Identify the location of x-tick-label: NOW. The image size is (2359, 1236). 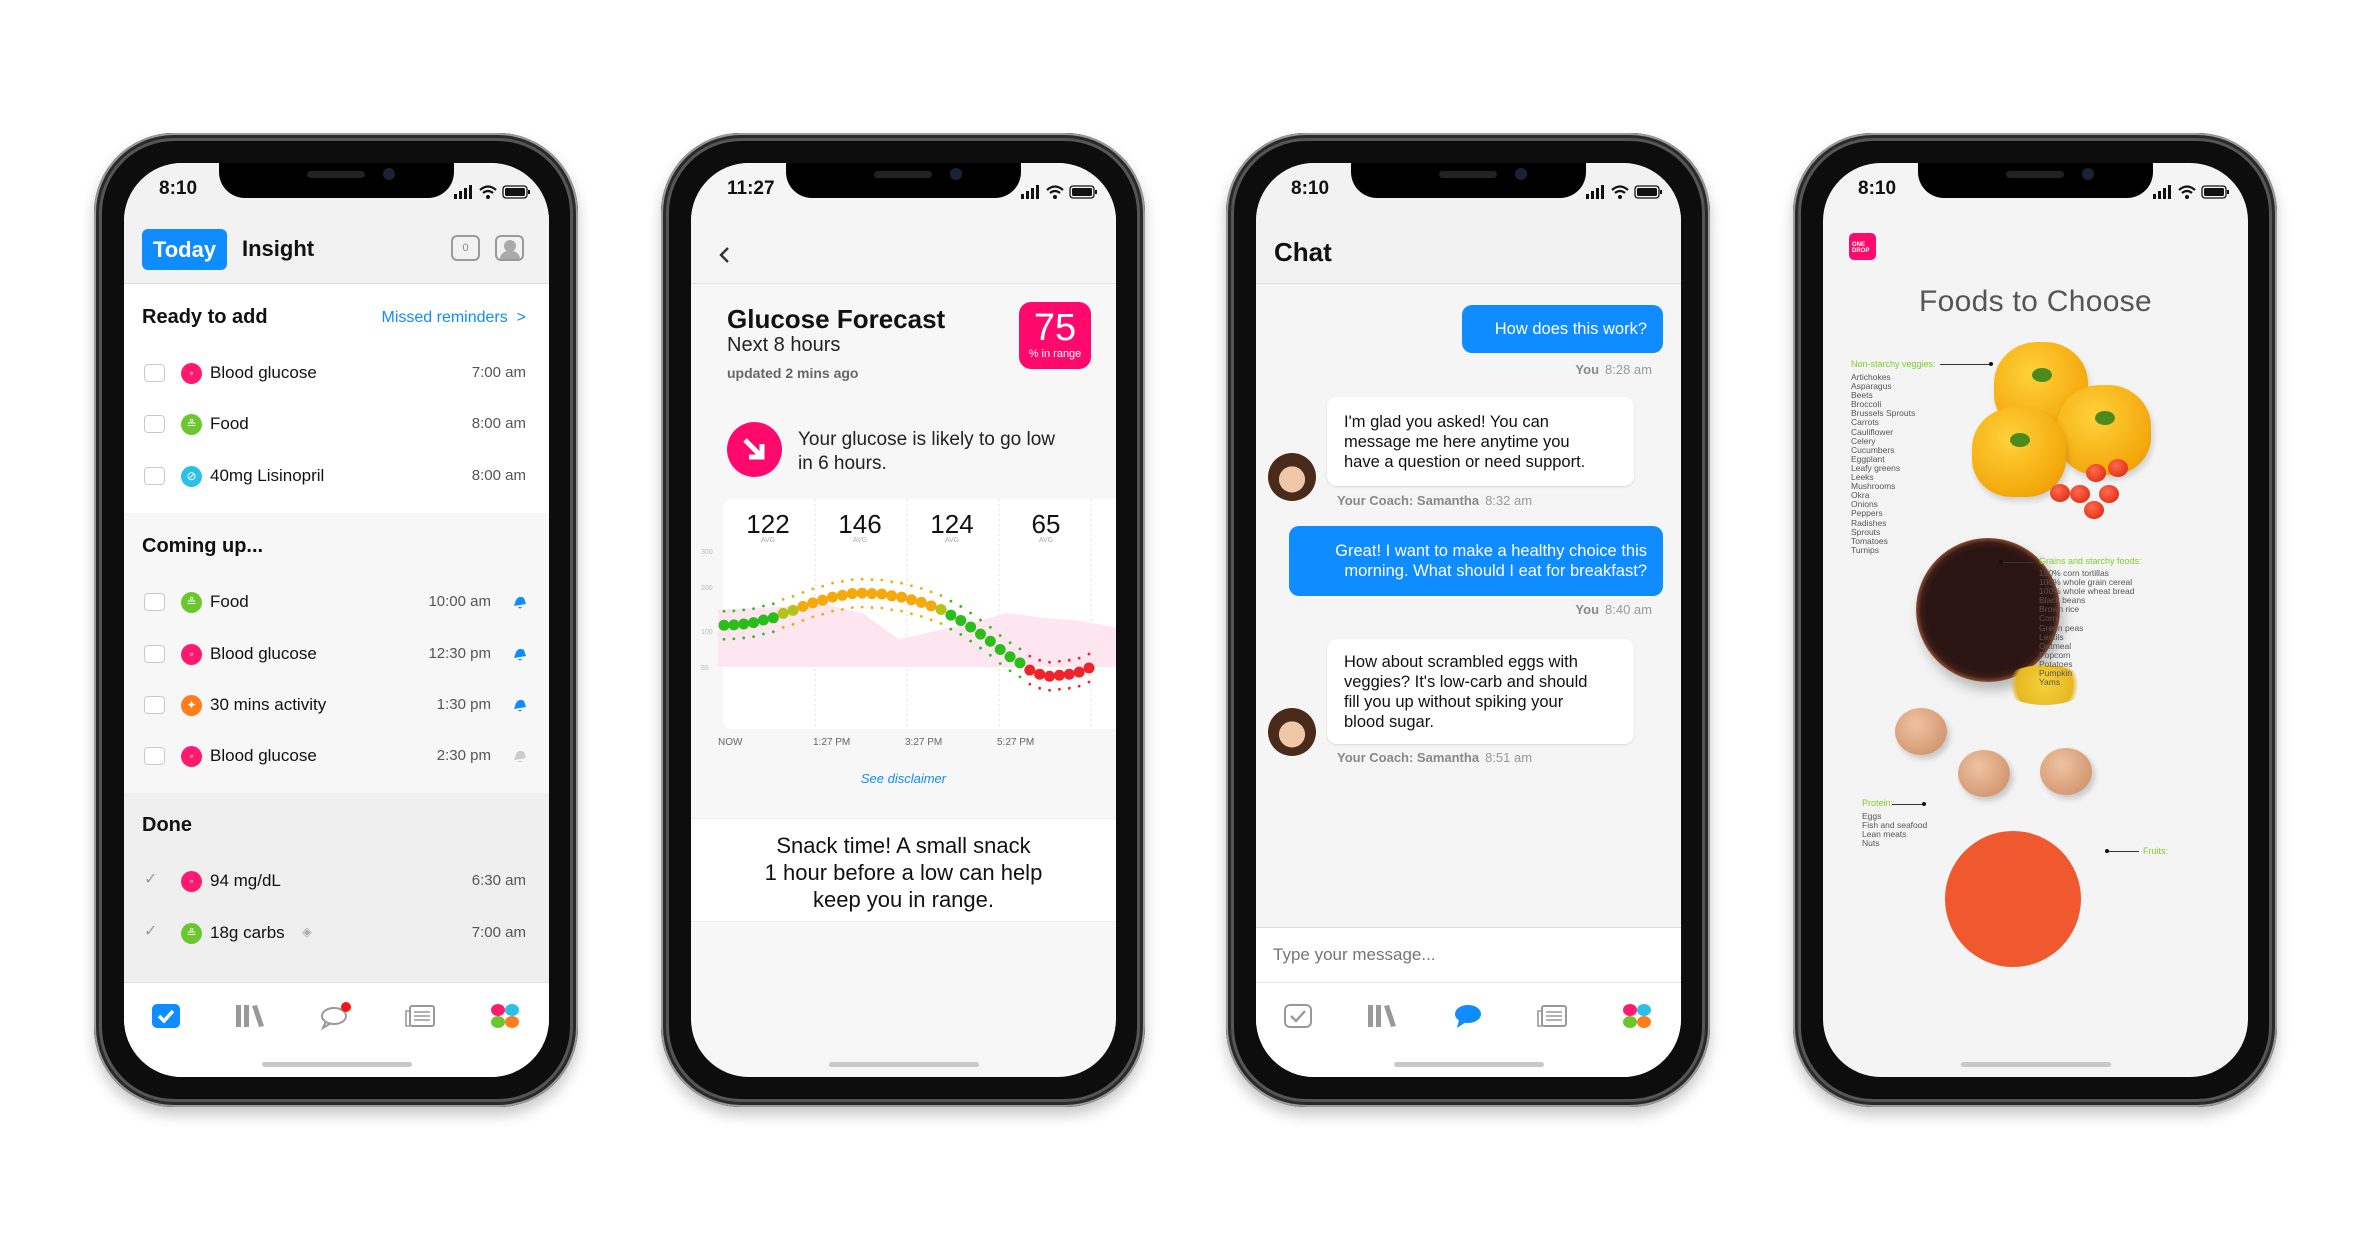
(730, 742).